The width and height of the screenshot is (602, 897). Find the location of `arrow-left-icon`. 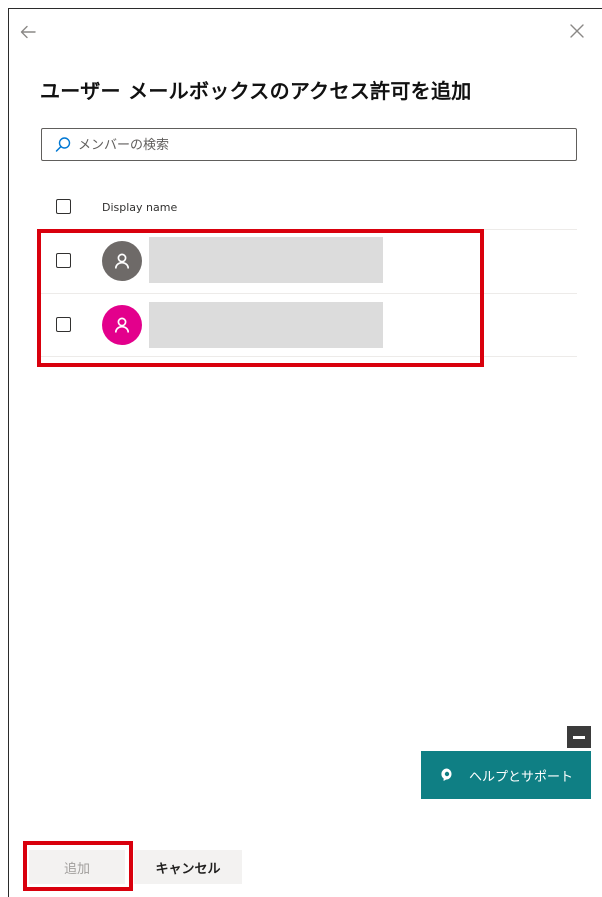

arrow-left-icon is located at coordinates (28, 32).